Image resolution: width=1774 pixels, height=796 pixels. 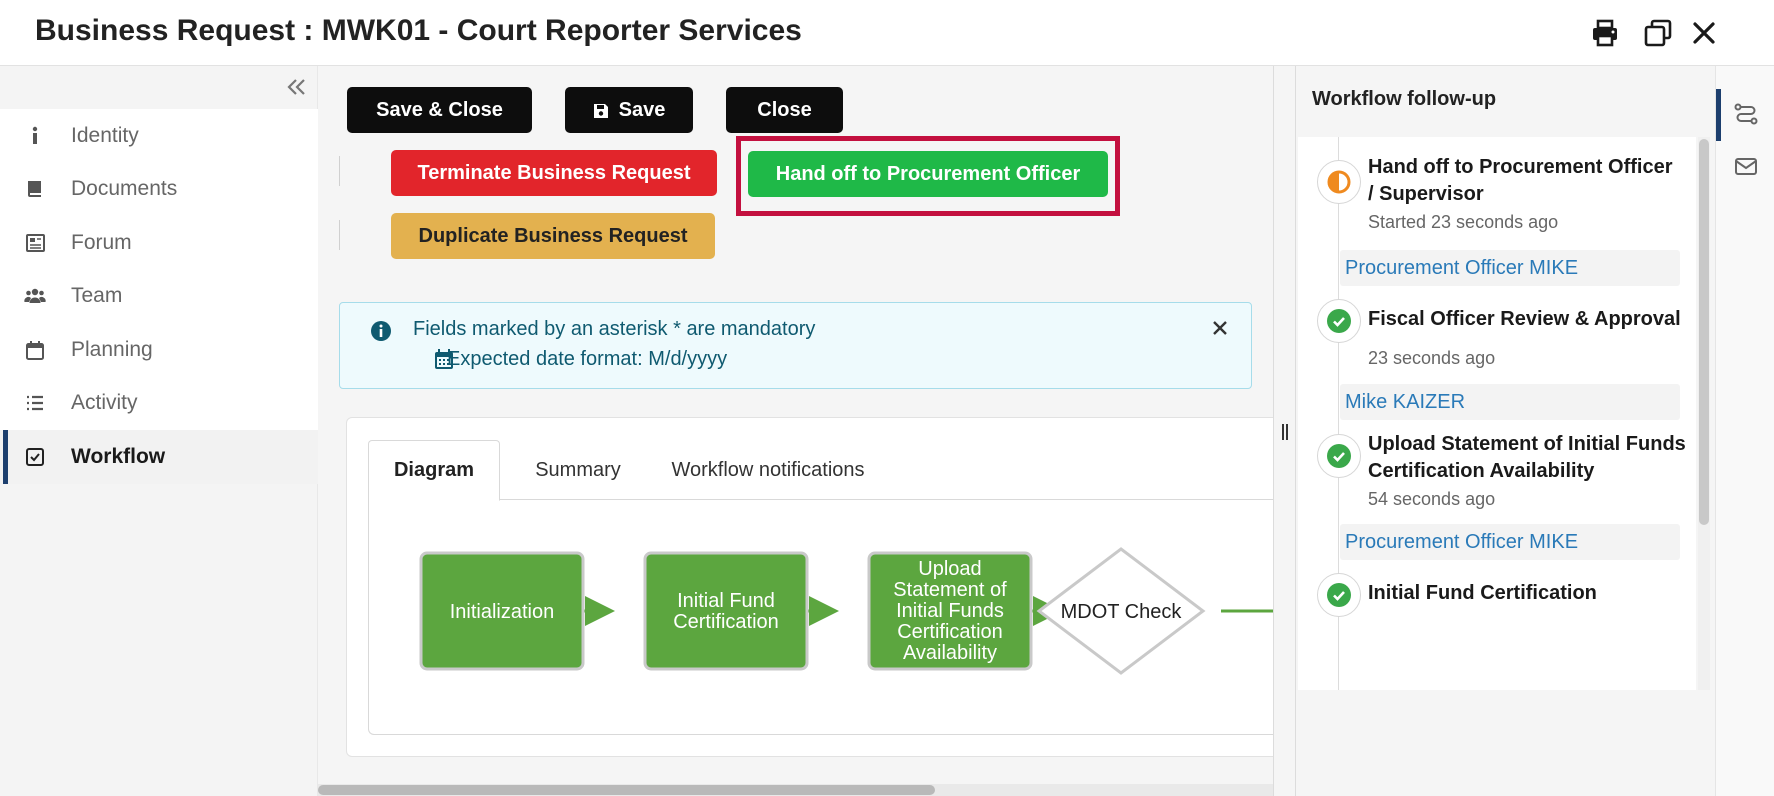 I want to click on sidebar-item-documents: Documents, so click(x=159, y=189).